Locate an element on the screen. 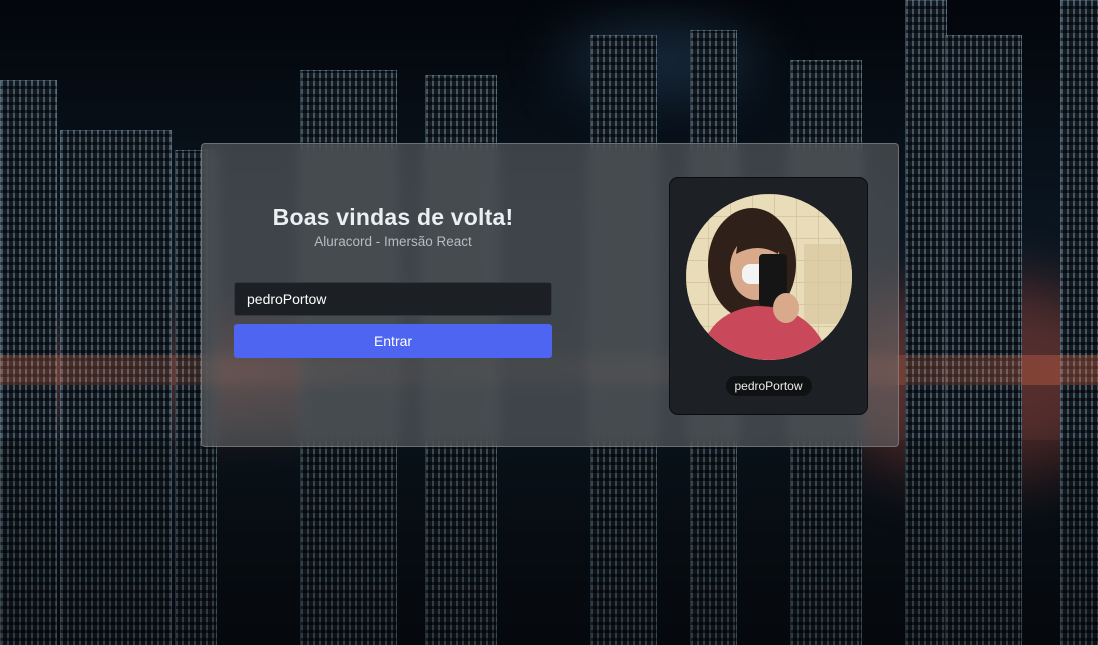 The height and width of the screenshot is (645, 1098). profile-panel: pedroPortow is located at coordinates (768, 296).